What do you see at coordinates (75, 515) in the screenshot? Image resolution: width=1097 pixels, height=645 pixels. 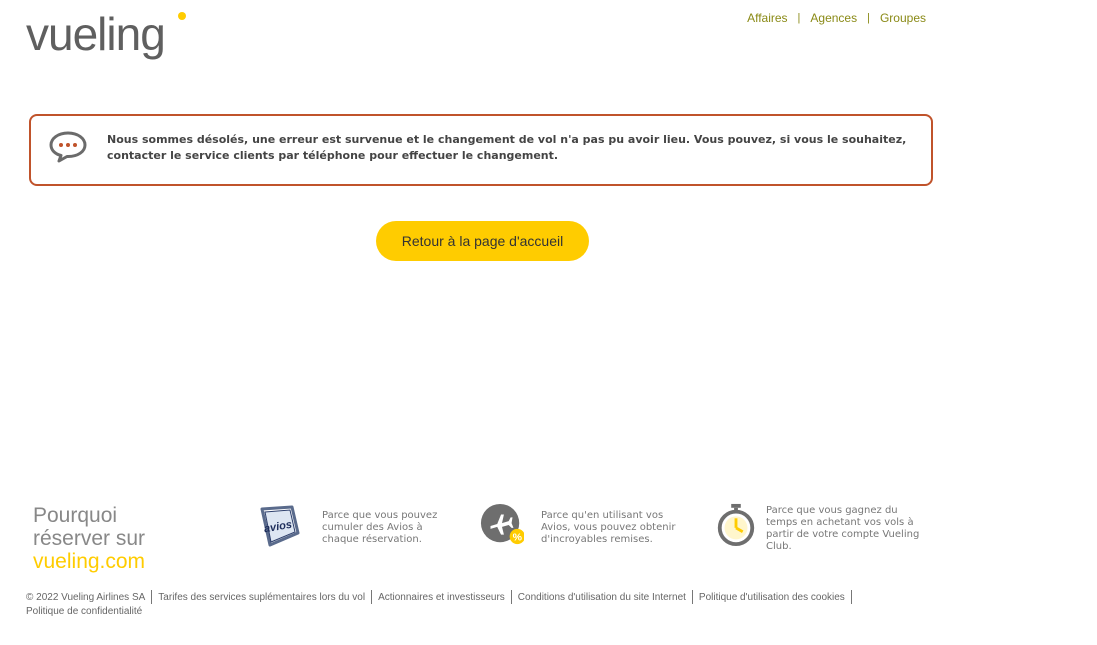 I see `why-line-1: Pourquoi` at bounding box center [75, 515].